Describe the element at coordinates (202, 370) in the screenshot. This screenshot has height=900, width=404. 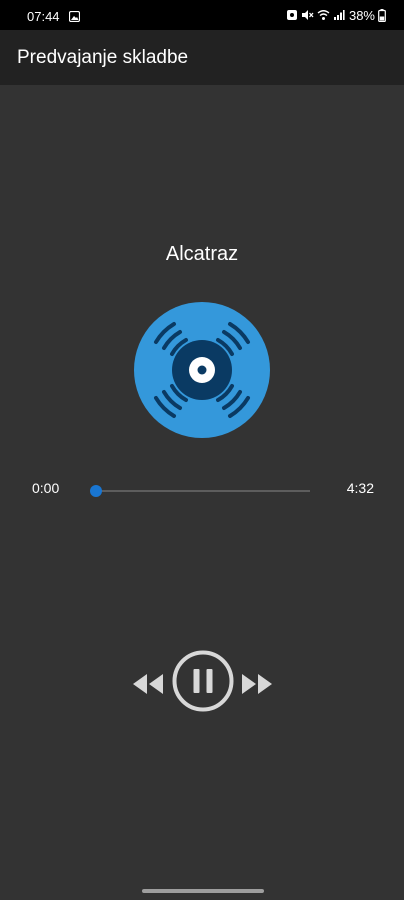
I see `vinyl-record-icon` at that location.